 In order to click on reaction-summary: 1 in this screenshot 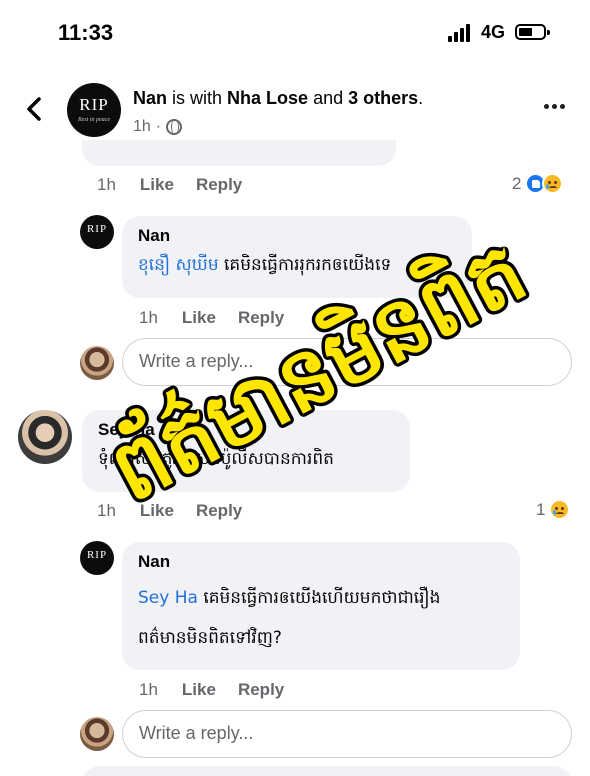, I will do `click(553, 509)`.